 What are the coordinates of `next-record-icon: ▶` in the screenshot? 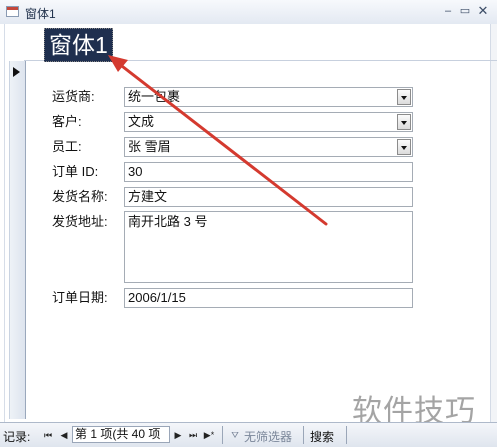 It's located at (178, 435).